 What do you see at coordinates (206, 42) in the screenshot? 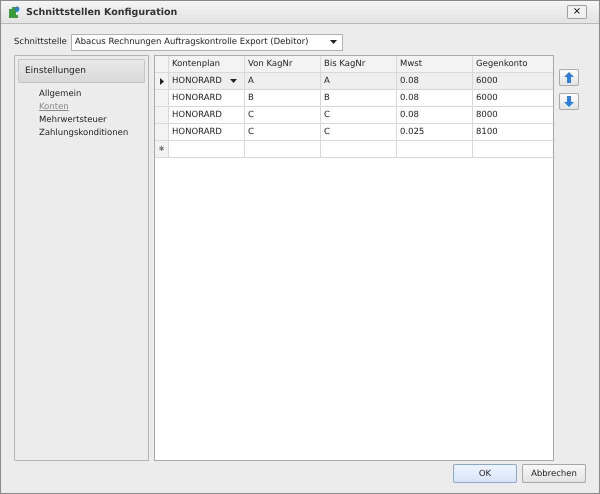
I see `interface-dropdown: Abacus Rechnungen Auftragskontrolle Export (Debitor)` at bounding box center [206, 42].